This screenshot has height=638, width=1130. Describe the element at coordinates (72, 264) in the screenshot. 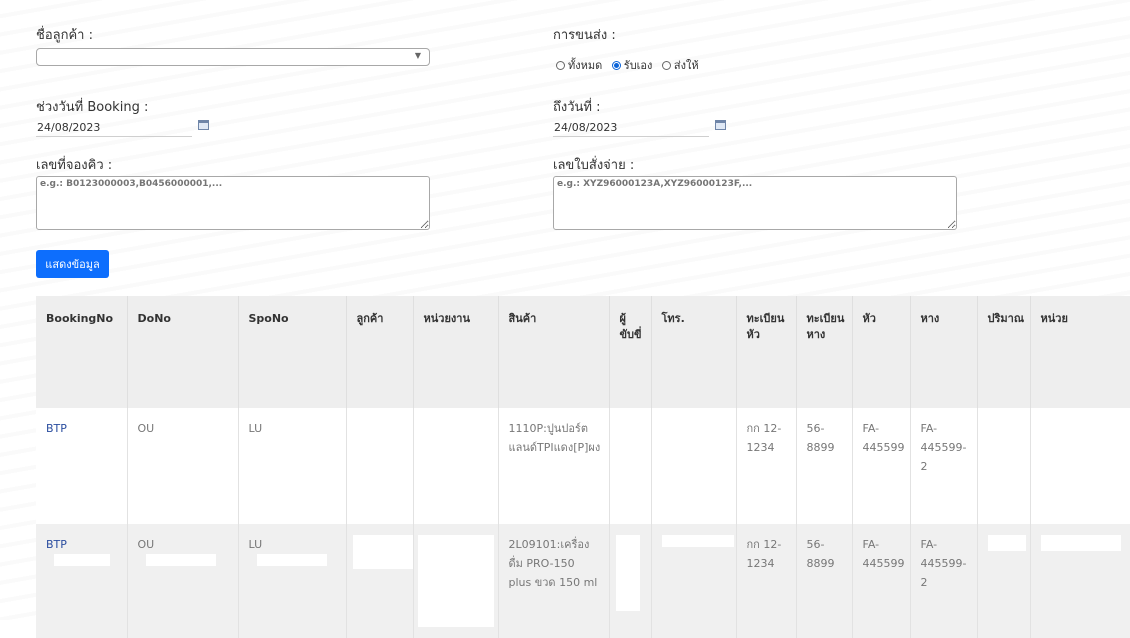

I see `show-data-button: แสดงข้อมูล` at that location.